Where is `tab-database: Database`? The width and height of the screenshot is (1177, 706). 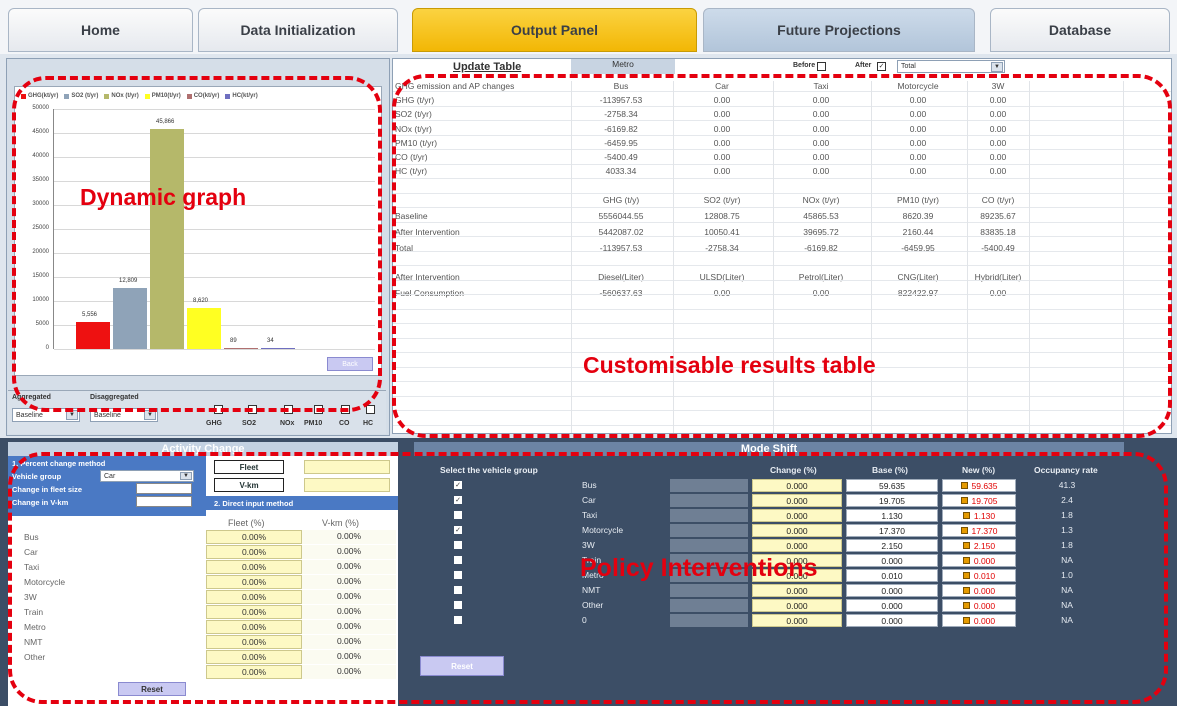 tab-database: Database is located at coordinates (1080, 30).